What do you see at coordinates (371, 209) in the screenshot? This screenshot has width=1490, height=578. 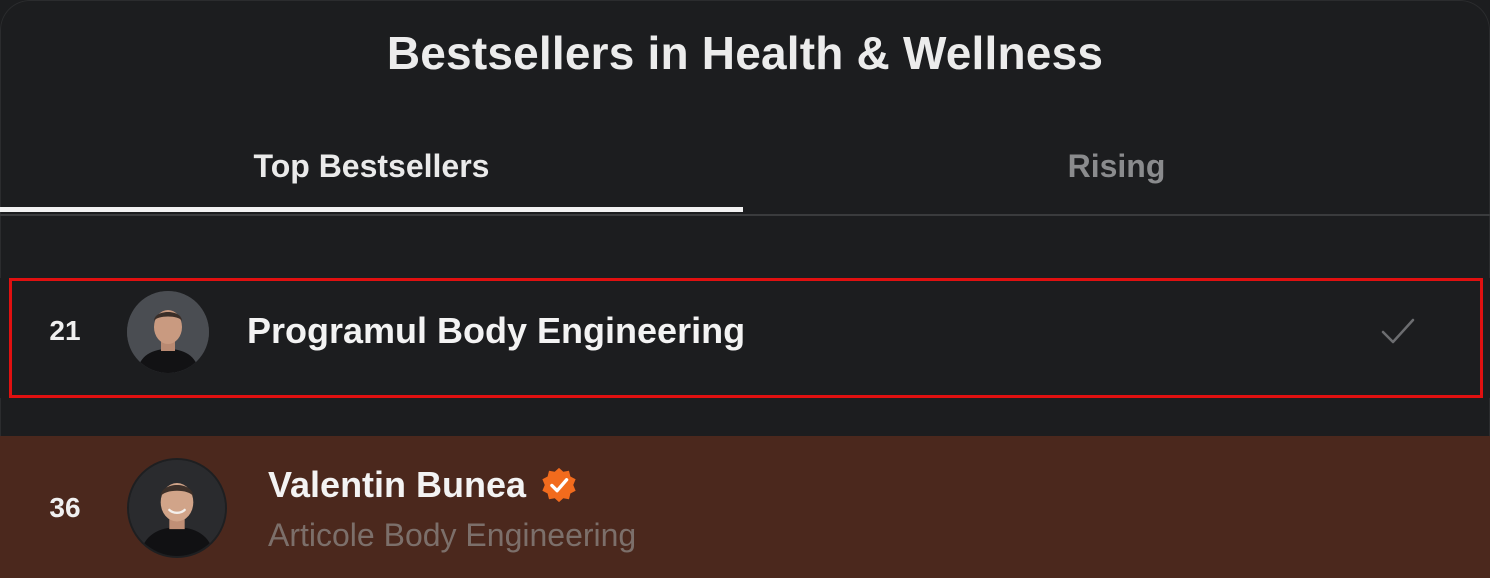 I see `active-tab-indicator` at bounding box center [371, 209].